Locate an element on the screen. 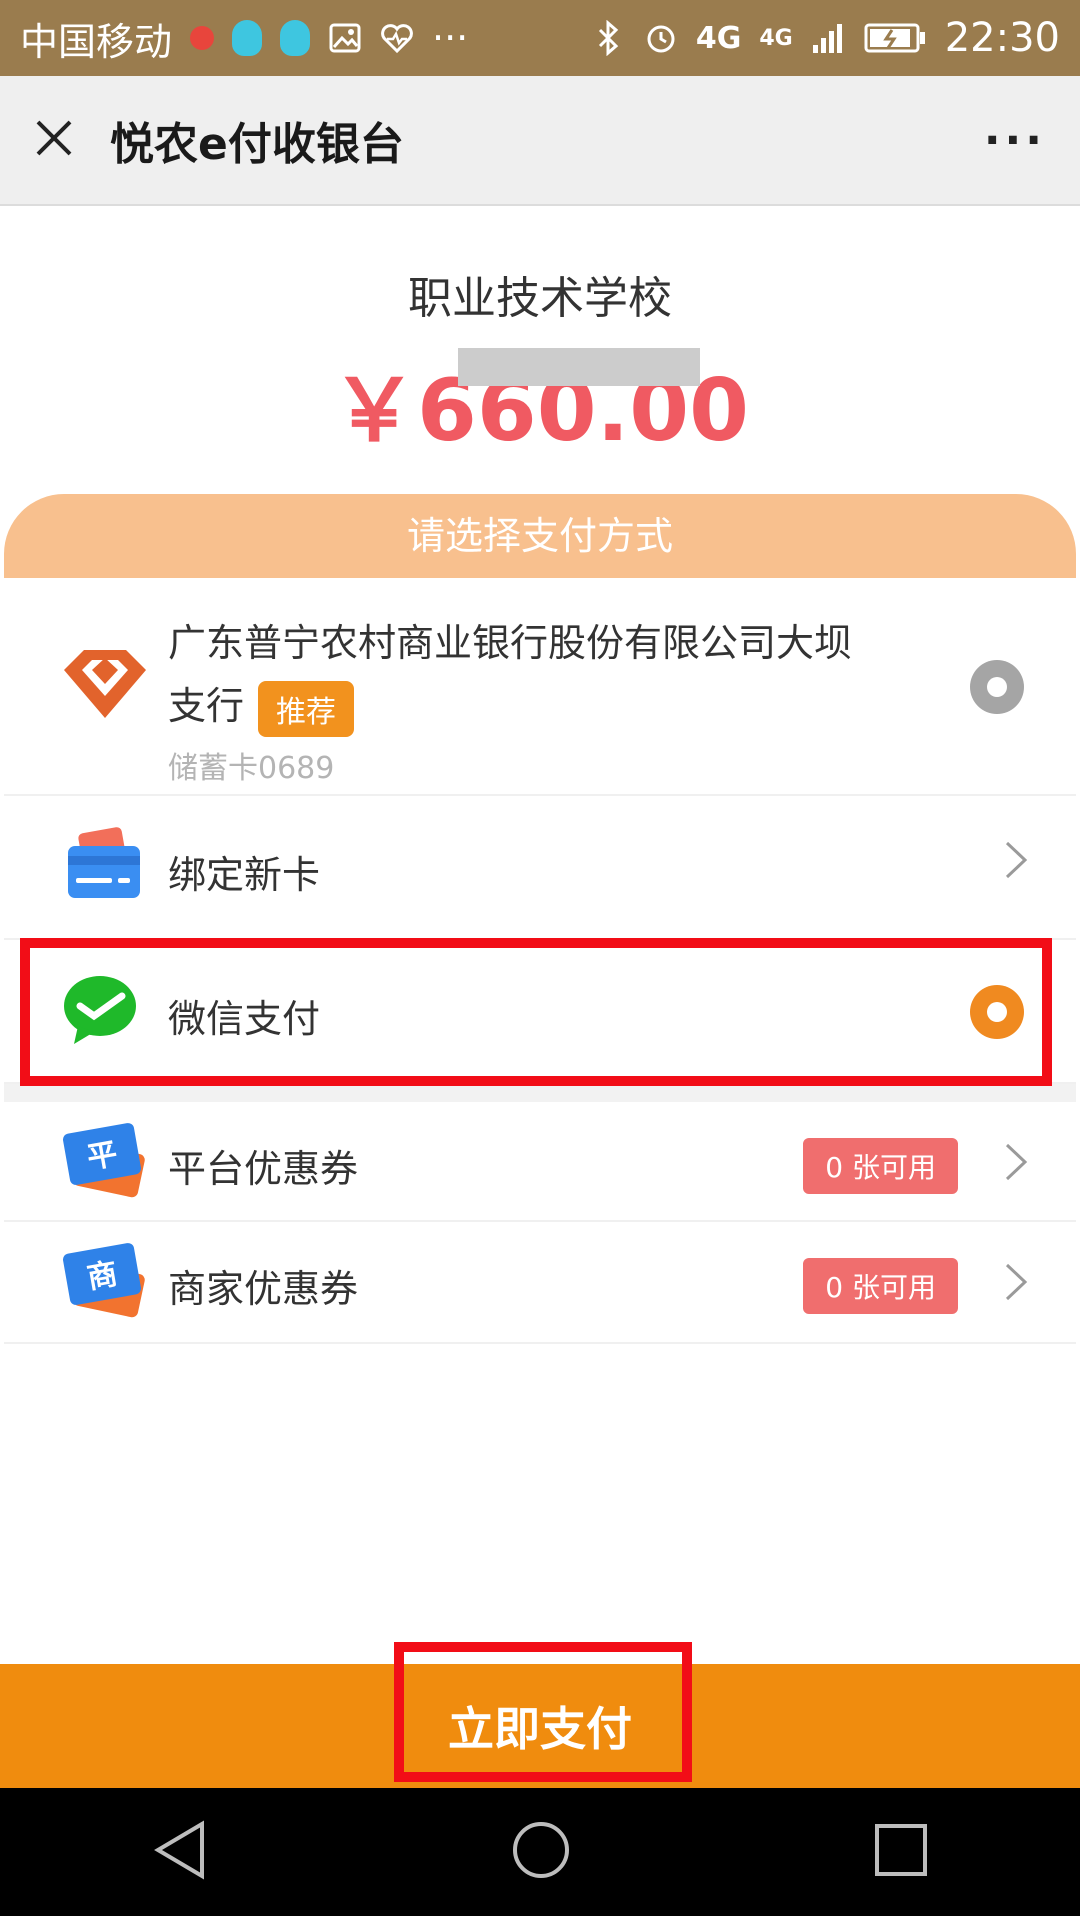  health-icon is located at coordinates (397, 38).